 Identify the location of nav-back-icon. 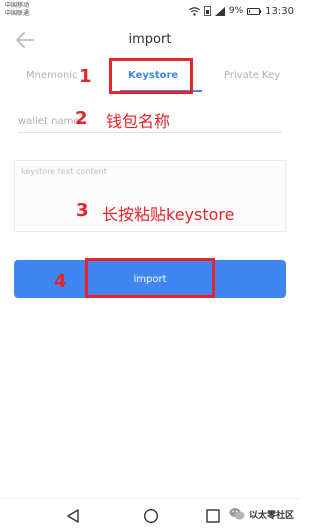
(73, 516).